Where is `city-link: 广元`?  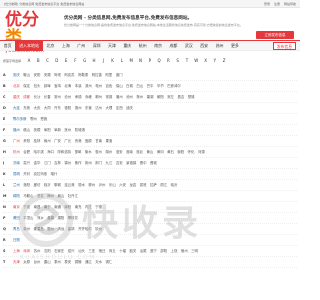
city-link: 广元 is located at coordinates (67, 141).